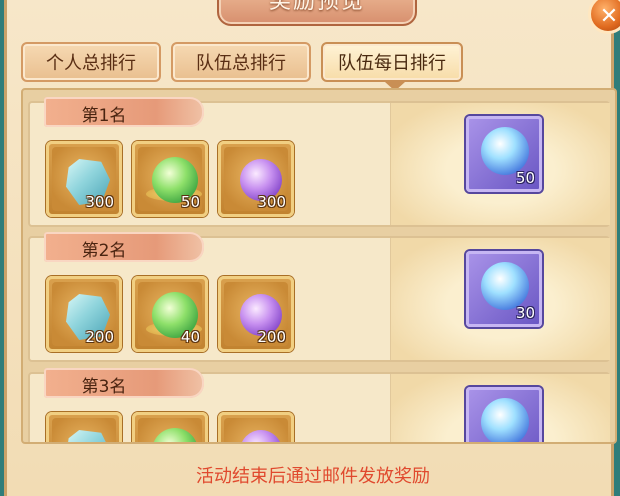 This screenshot has width=620, height=496. I want to click on rank-label: 第1名, so click(104, 116).